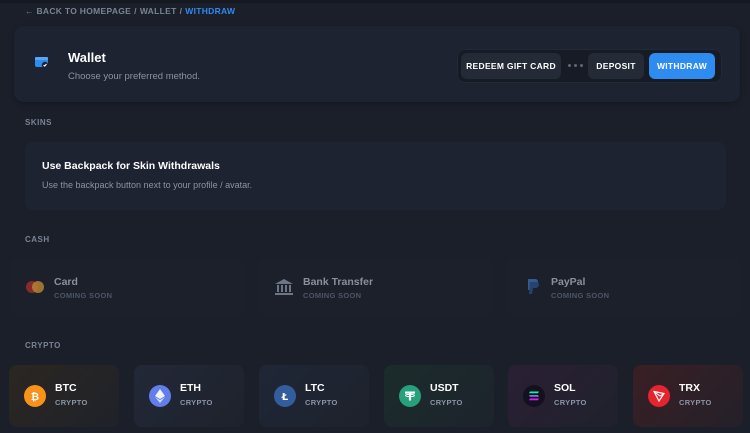 The image size is (750, 433). Describe the element at coordinates (38, 122) in the screenshot. I see `section-label-skins: SKINS` at that location.